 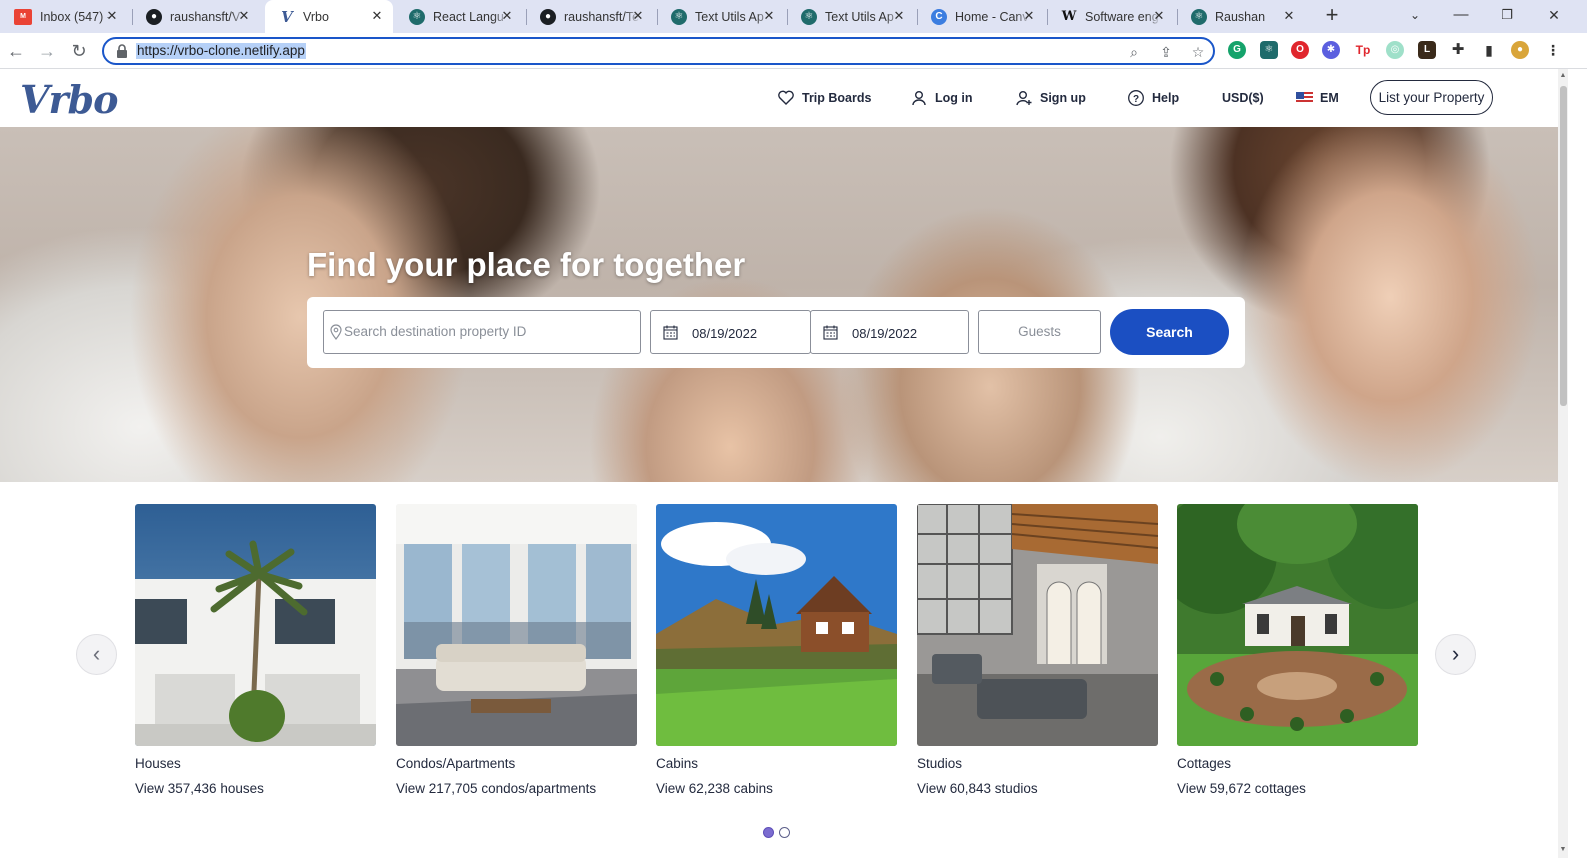 I want to click on heart-icon, so click(x=786, y=97).